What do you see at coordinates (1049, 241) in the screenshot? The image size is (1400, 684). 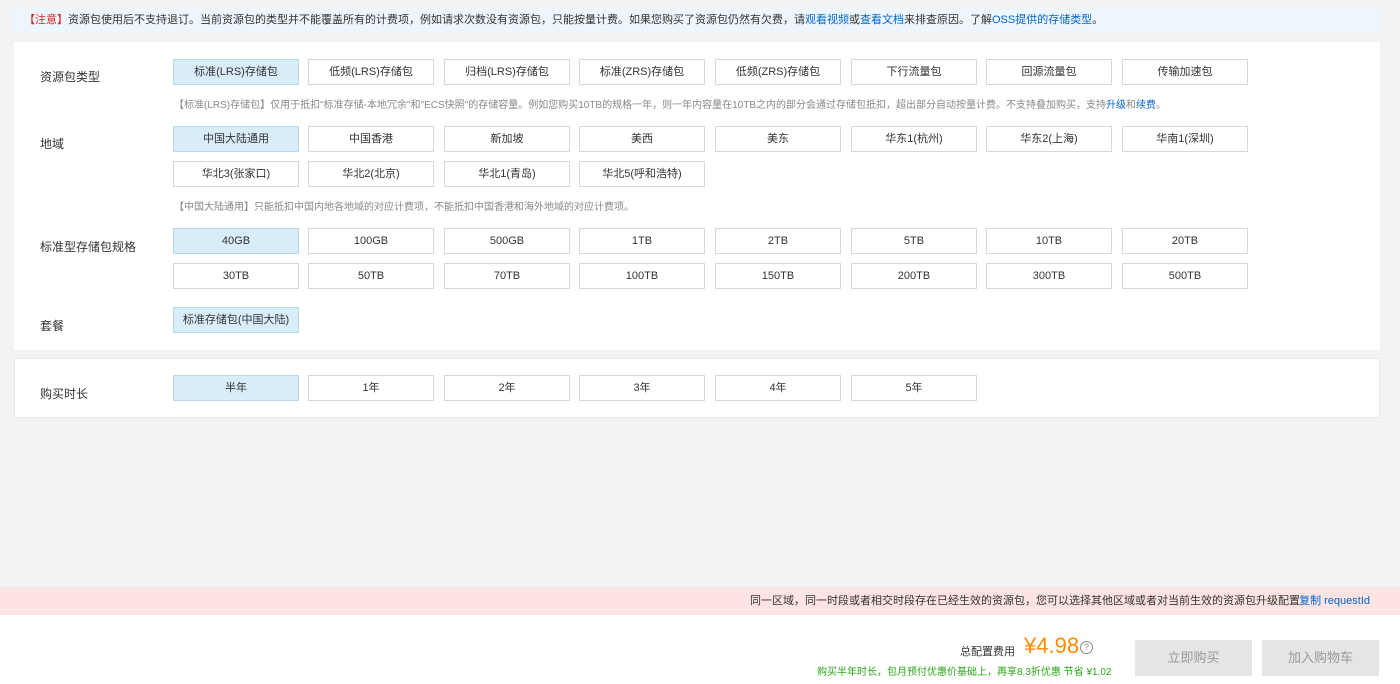 I see `spec-option-10tb: 10TB` at bounding box center [1049, 241].